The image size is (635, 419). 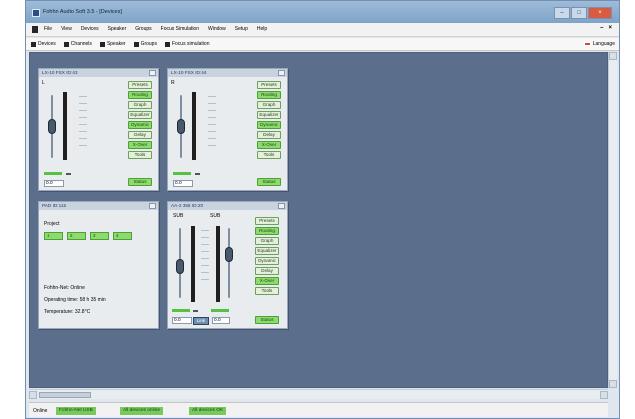 What do you see at coordinates (562, 13) in the screenshot?
I see `minimize-button: –` at bounding box center [562, 13].